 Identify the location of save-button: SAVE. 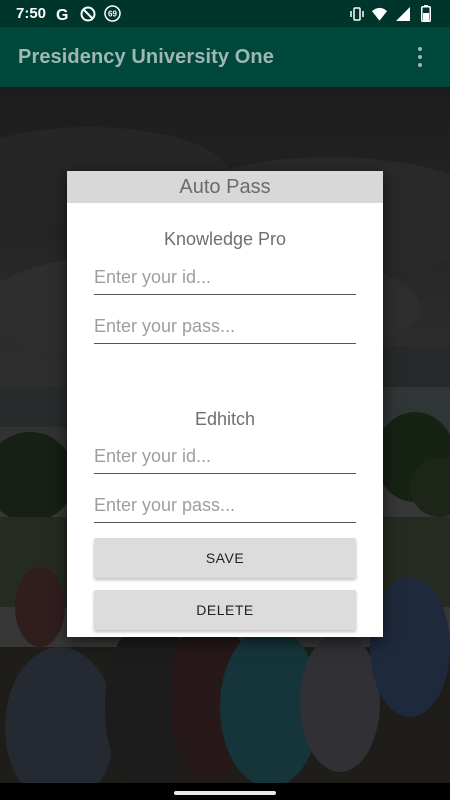
(225, 558).